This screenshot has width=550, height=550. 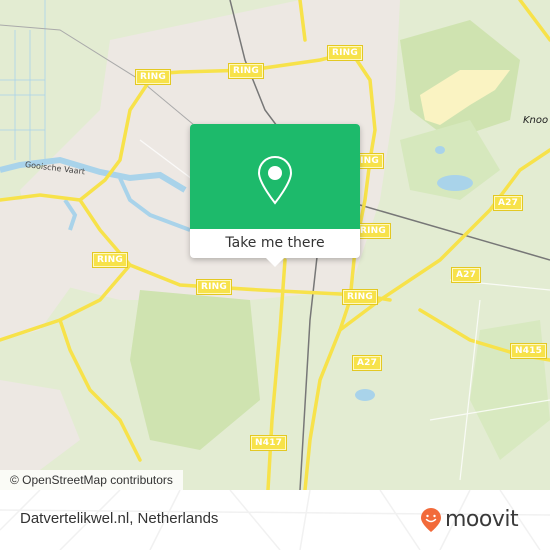 I want to click on moovit-logo-icon, so click(x=431, y=520).